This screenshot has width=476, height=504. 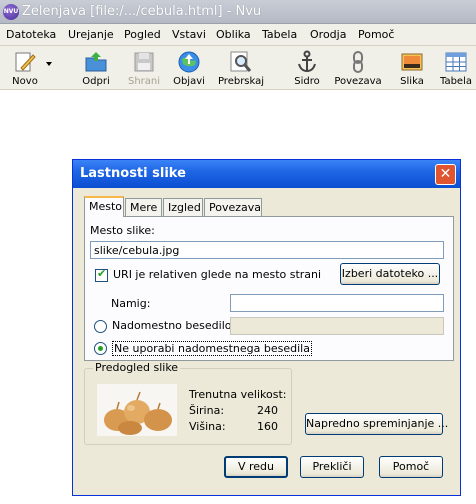 What do you see at coordinates (241, 61) in the screenshot?
I see `magnifier-icon` at bounding box center [241, 61].